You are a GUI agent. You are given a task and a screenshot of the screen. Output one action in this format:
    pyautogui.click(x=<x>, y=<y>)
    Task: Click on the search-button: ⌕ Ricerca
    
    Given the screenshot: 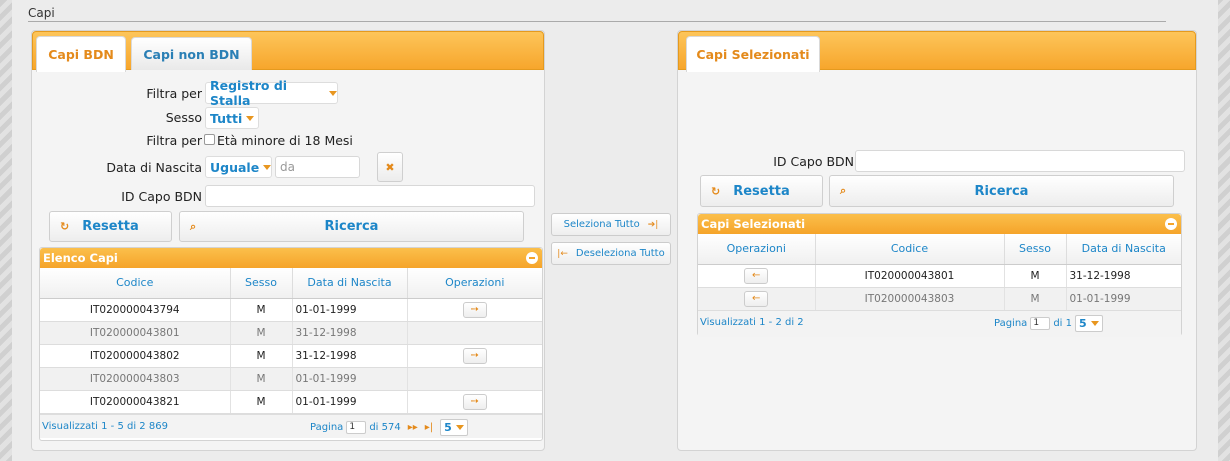 What is the action you would take?
    pyautogui.click(x=351, y=226)
    